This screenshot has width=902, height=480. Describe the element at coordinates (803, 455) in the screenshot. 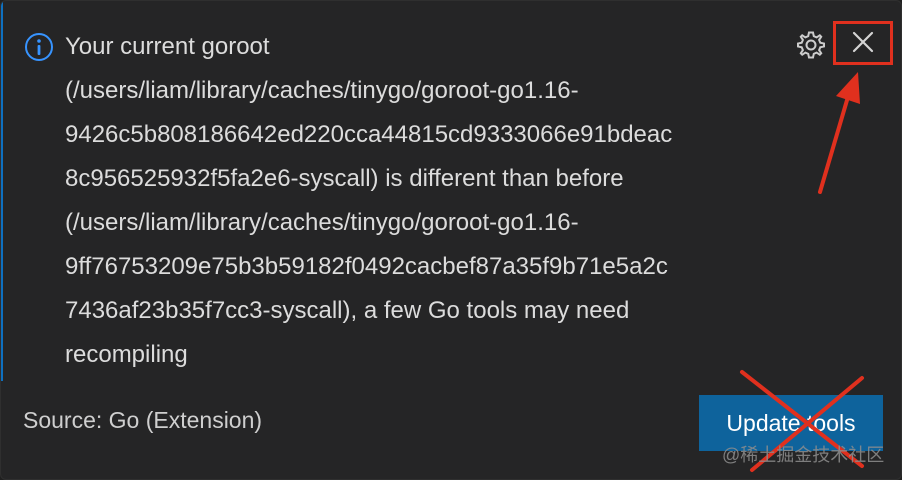

I see `watermark: @稀土掘金技术社区` at that location.